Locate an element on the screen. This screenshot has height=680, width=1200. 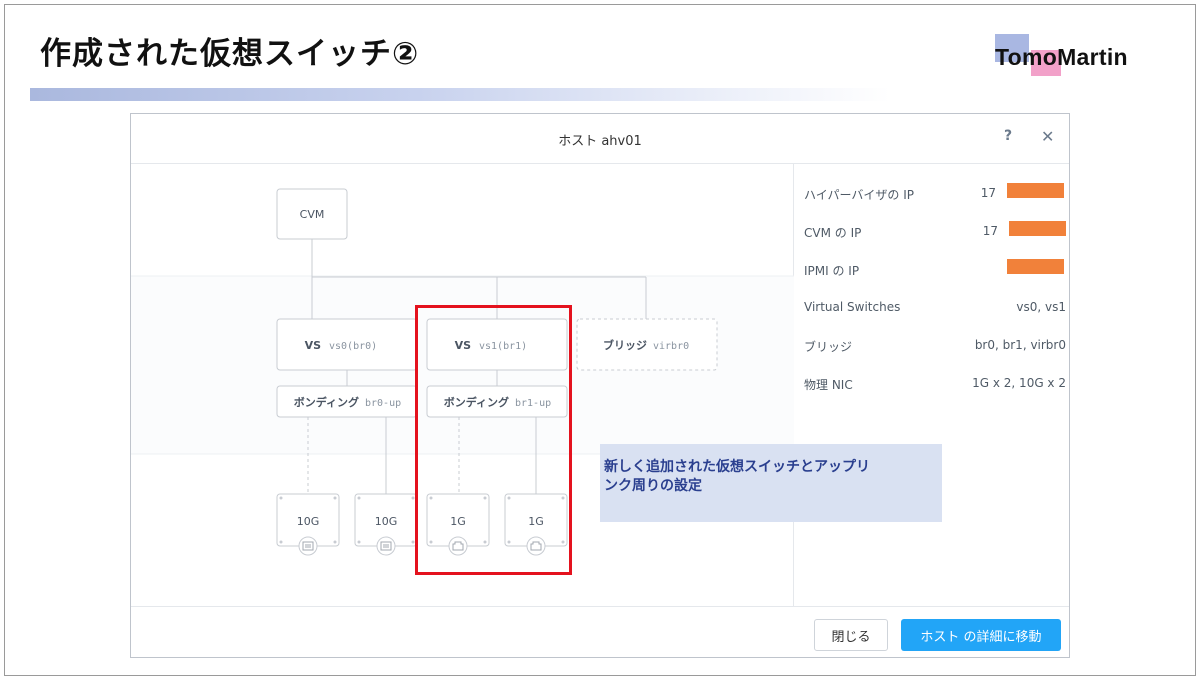
logo-text: TomoMartin is located at coordinates (1061, 57).